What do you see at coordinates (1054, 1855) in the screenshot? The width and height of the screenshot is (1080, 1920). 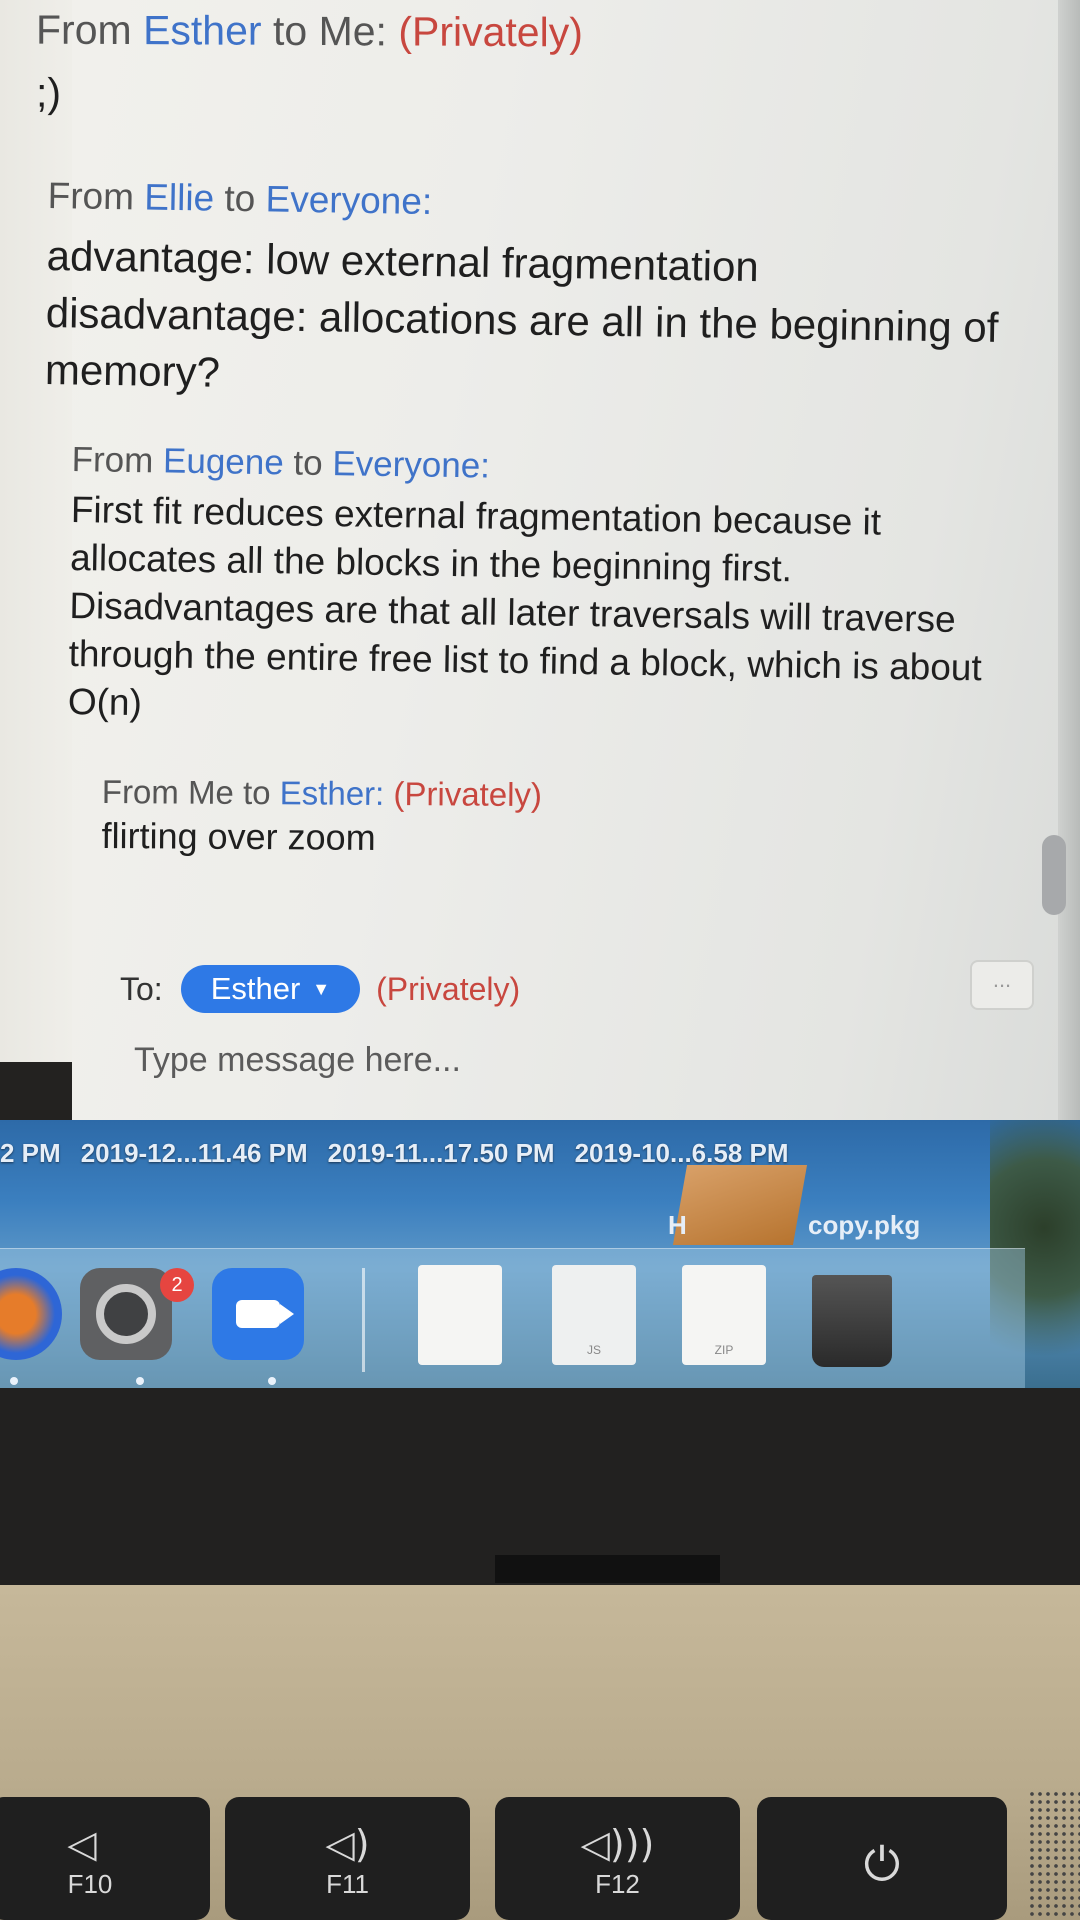 I see `speaker-grille` at bounding box center [1054, 1855].